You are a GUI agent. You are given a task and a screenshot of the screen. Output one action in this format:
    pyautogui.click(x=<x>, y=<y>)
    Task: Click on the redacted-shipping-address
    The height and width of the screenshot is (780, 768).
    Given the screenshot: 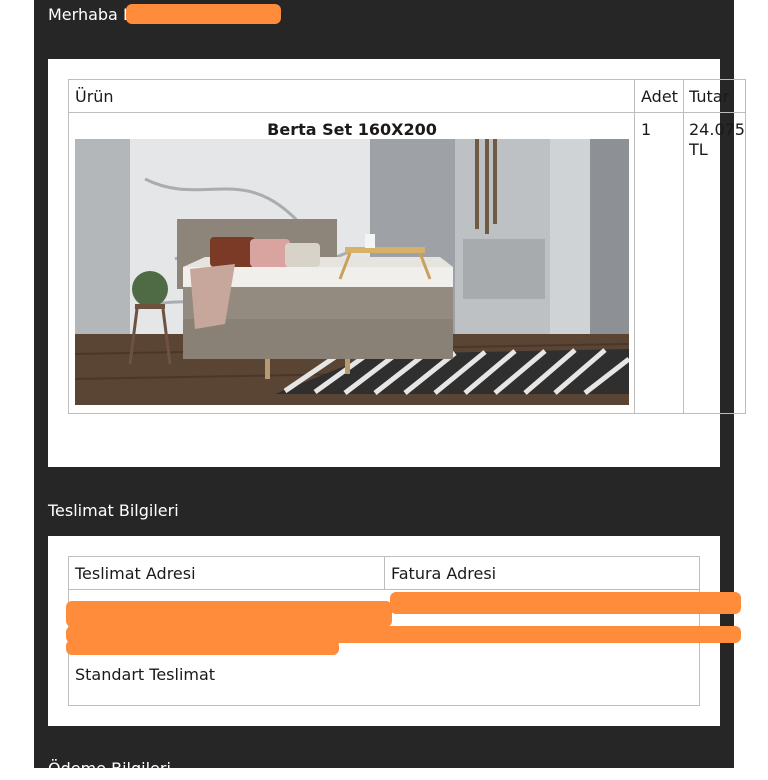 What is the action you would take?
    pyautogui.click(x=229, y=614)
    